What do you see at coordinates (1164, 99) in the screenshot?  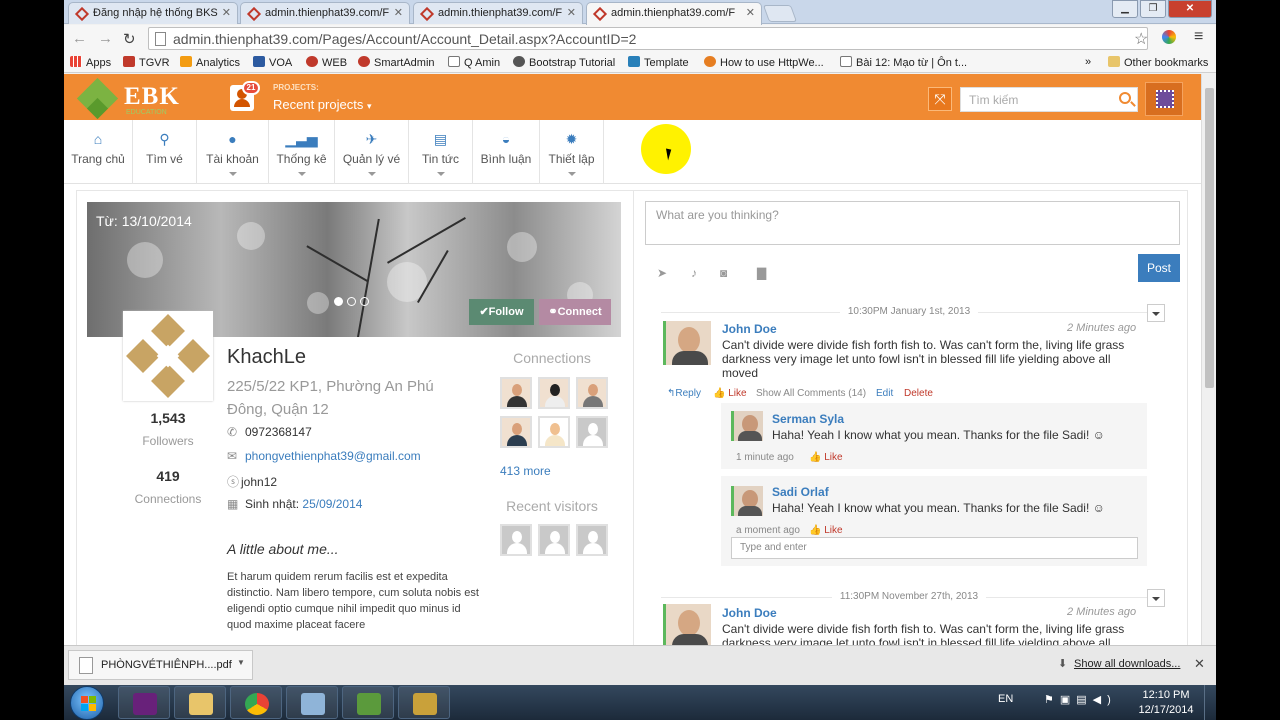 I see `apps-grid-button` at bounding box center [1164, 99].